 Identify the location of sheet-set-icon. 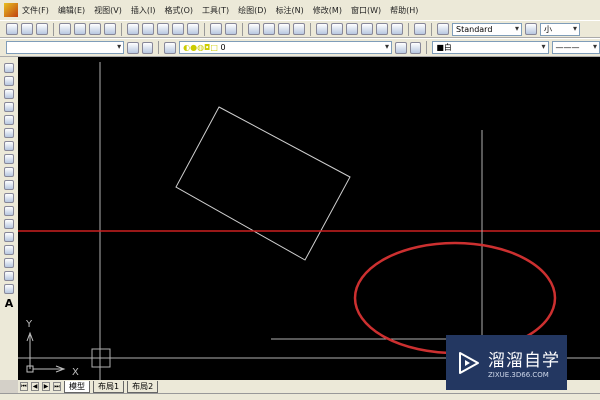
(367, 29).